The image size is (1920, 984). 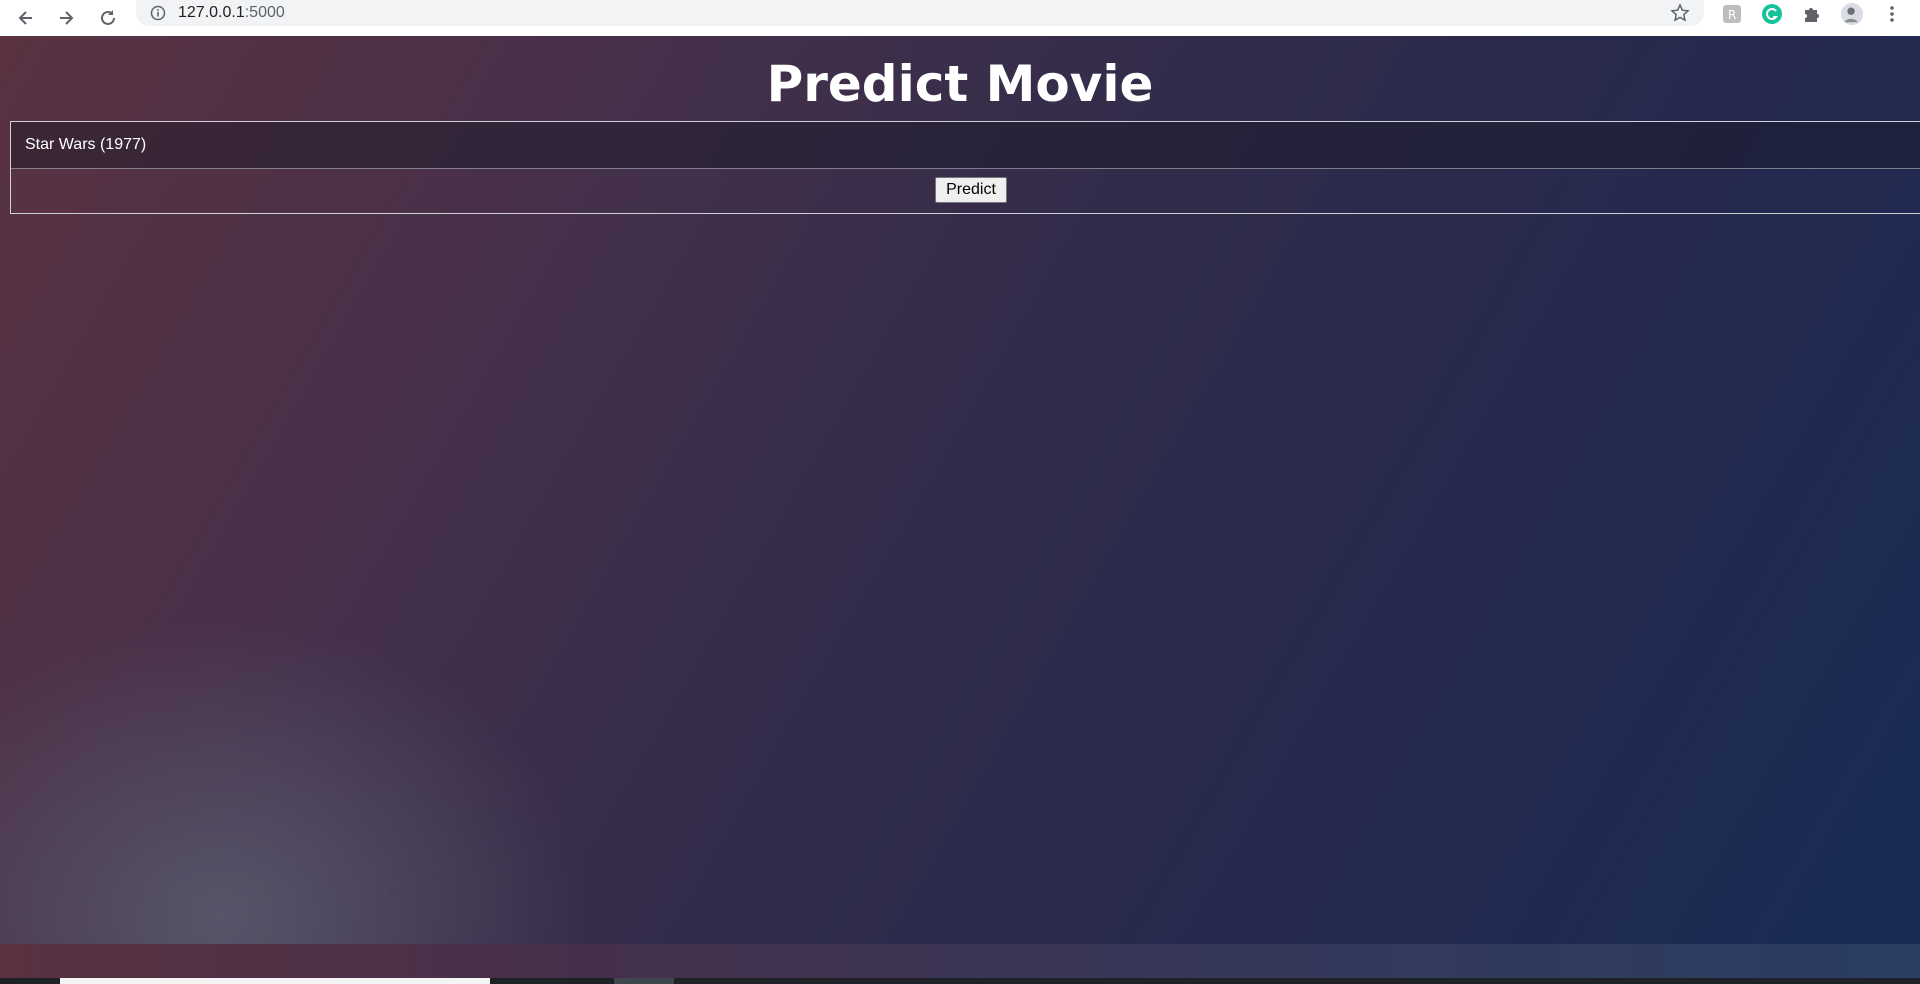 I want to click on profile-avatar-icon, so click(x=1852, y=14).